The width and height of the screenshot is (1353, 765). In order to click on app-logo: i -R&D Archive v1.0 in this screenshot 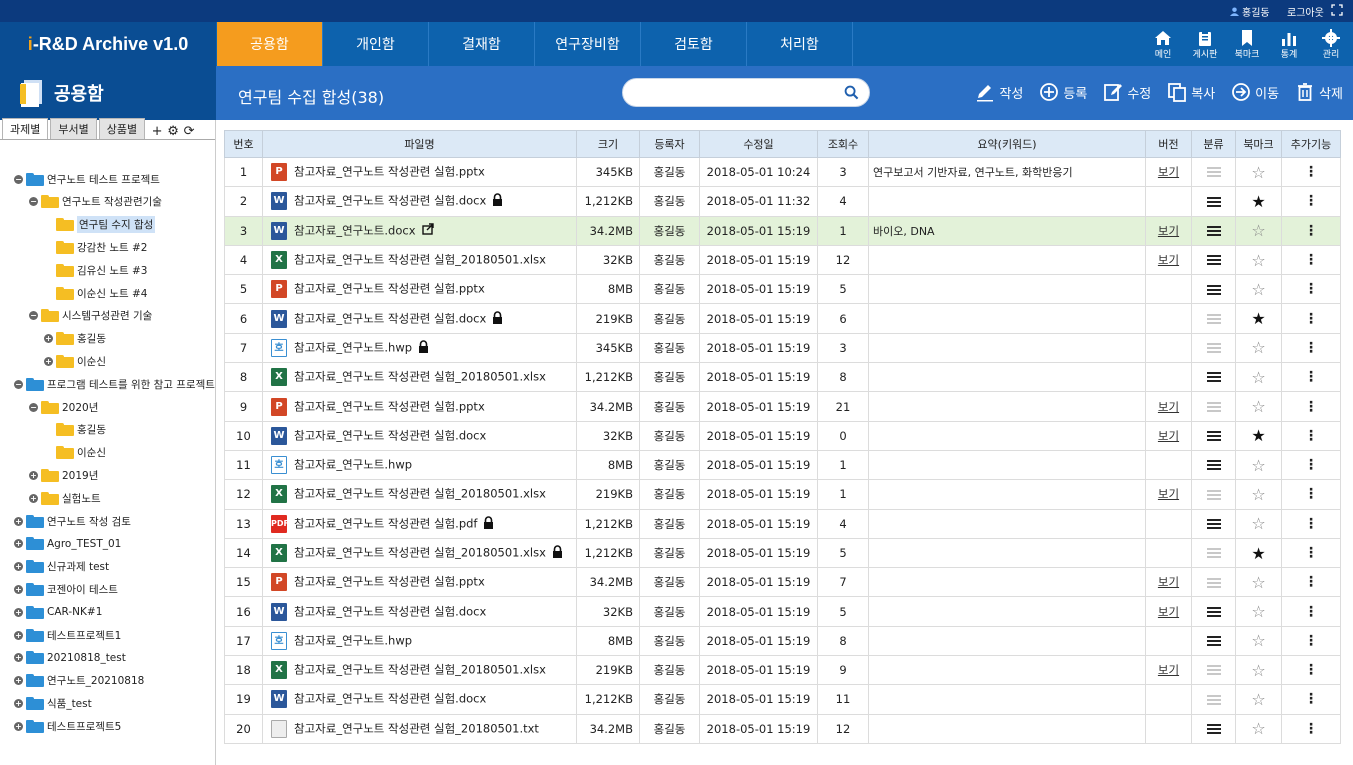, I will do `click(108, 44)`.